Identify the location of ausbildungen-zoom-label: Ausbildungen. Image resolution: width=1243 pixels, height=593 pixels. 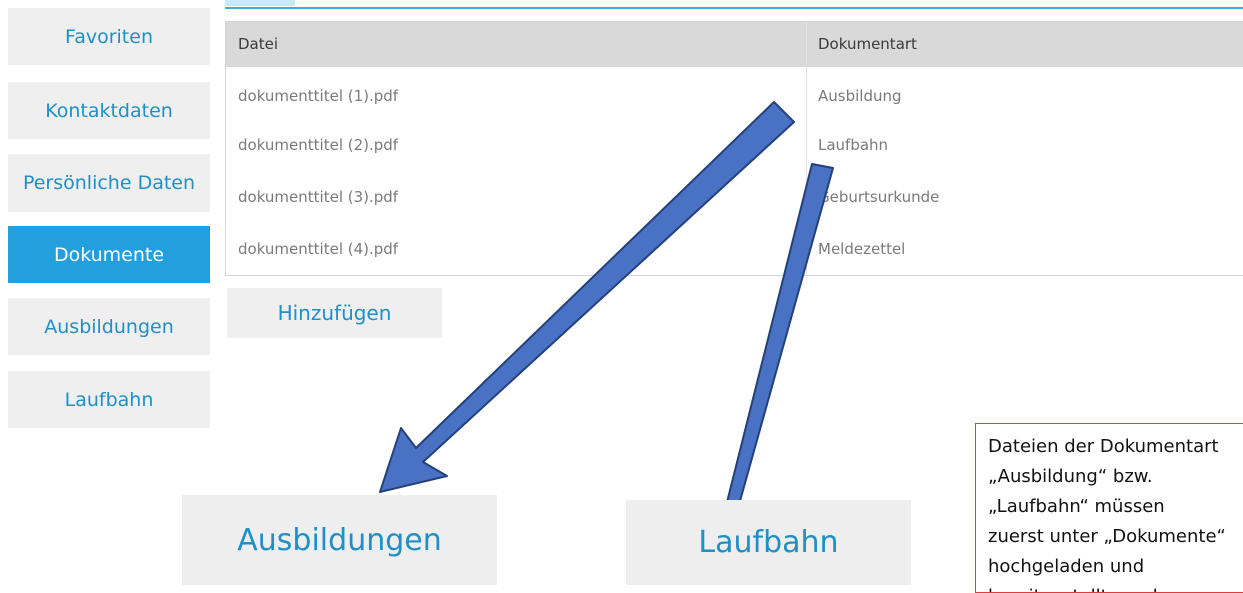
(339, 540).